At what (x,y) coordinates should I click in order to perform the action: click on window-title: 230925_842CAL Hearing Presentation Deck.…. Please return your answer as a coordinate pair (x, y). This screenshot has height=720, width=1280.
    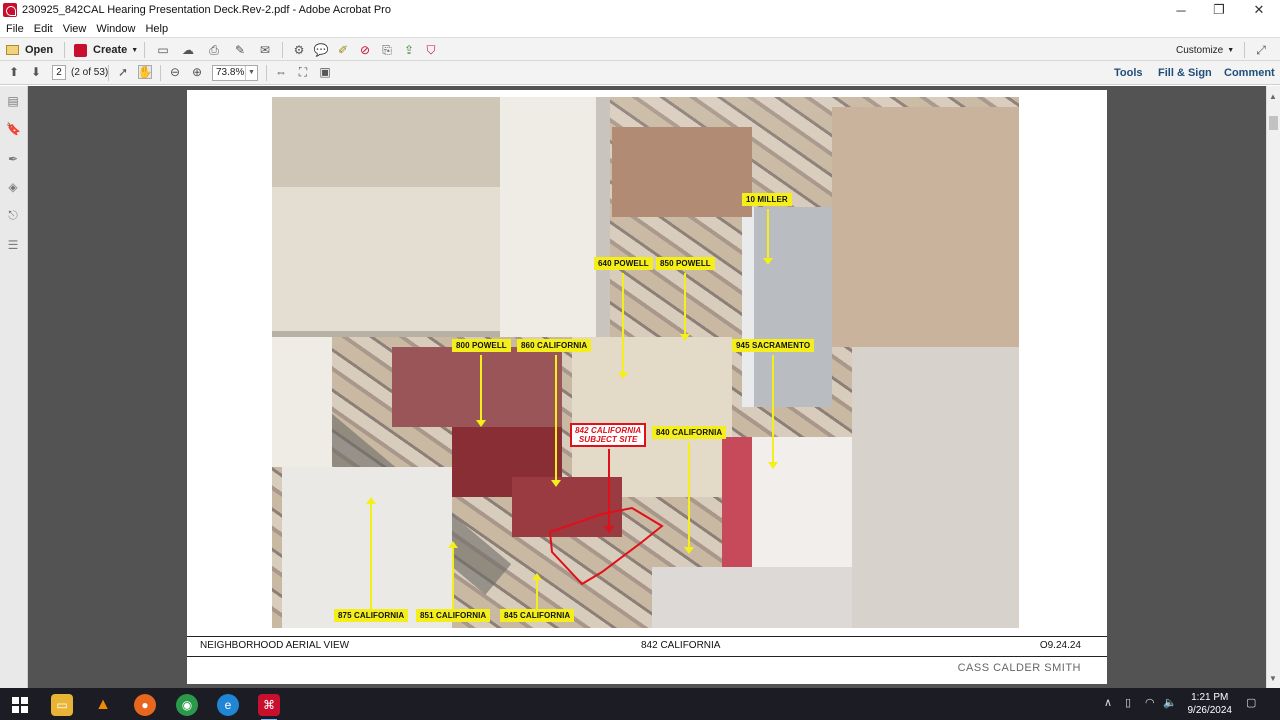
    Looking at the image, I should click on (206, 10).